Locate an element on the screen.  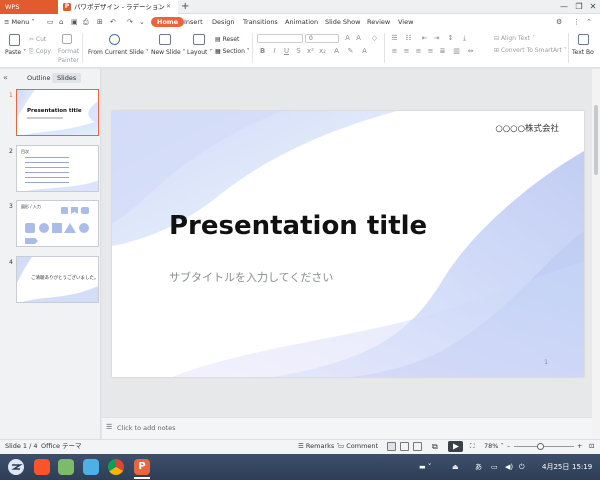
tab-slide-show: Slide Show is located at coordinates (342, 22).